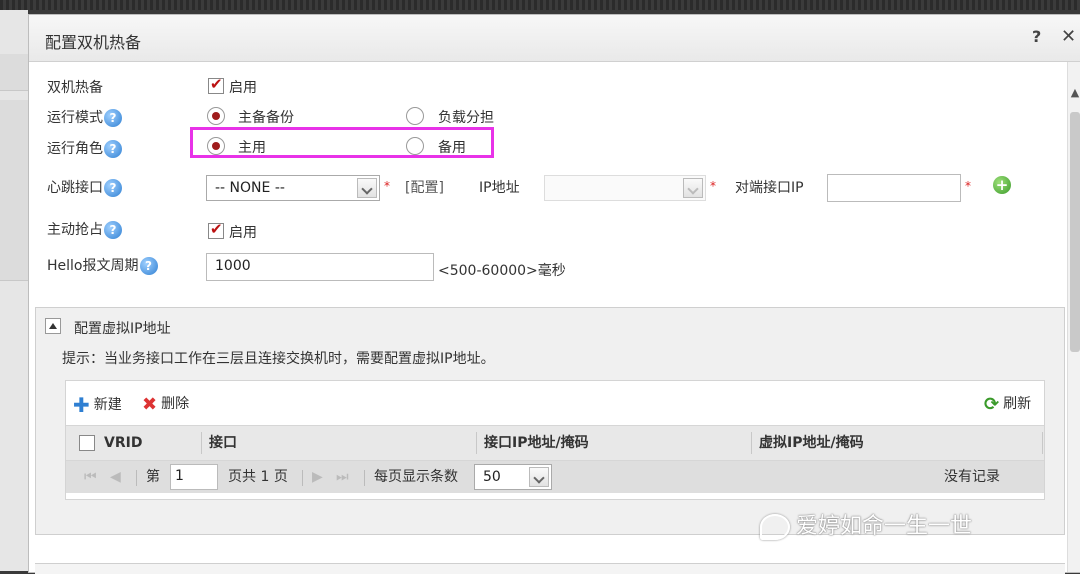  What do you see at coordinates (223, 443) in the screenshot?
I see `column-interface: 接口` at bounding box center [223, 443].